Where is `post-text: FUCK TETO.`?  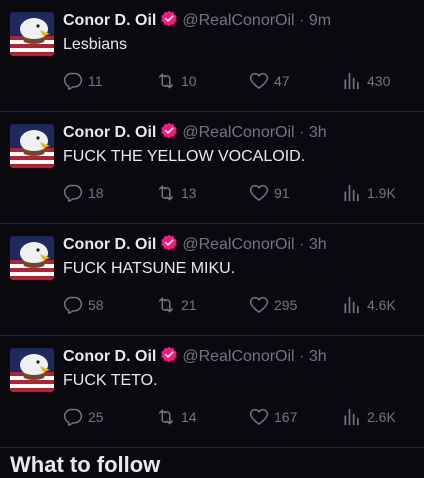 post-text: FUCK TETO. is located at coordinates (110, 380).